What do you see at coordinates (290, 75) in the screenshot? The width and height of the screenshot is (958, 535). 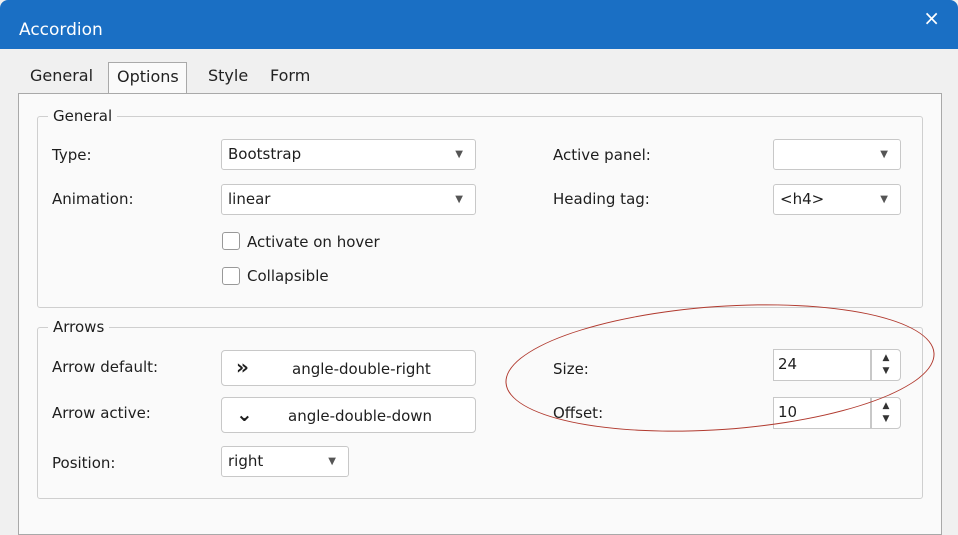 I see `tab-form: Form` at bounding box center [290, 75].